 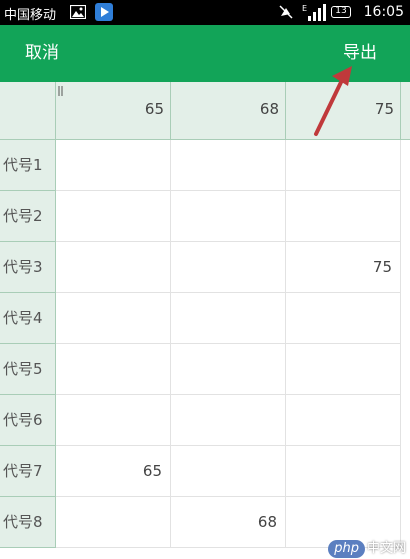 I want to click on table-row: 代号4, so click(x=205, y=318).